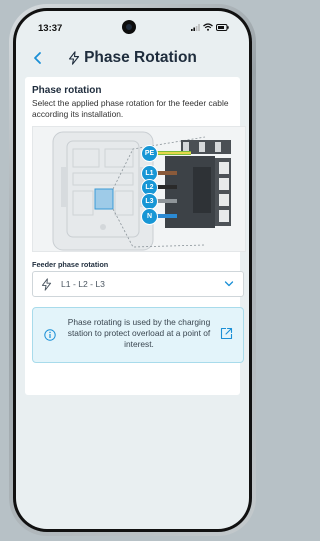  I want to click on terminal-label: L2, so click(149, 187).